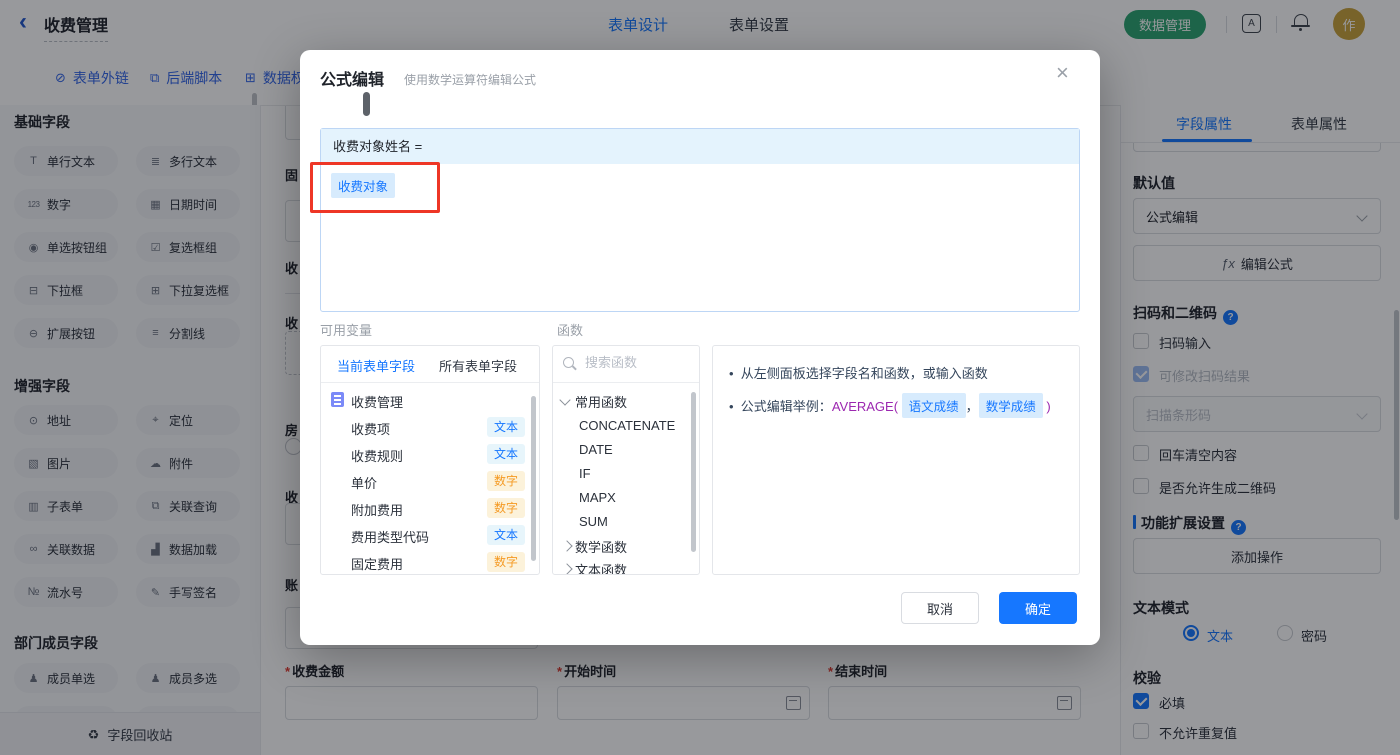 The image size is (1400, 755). What do you see at coordinates (478, 365) in the screenshot?
I see `tab-all-form-fields: 所有表单字段` at bounding box center [478, 365].